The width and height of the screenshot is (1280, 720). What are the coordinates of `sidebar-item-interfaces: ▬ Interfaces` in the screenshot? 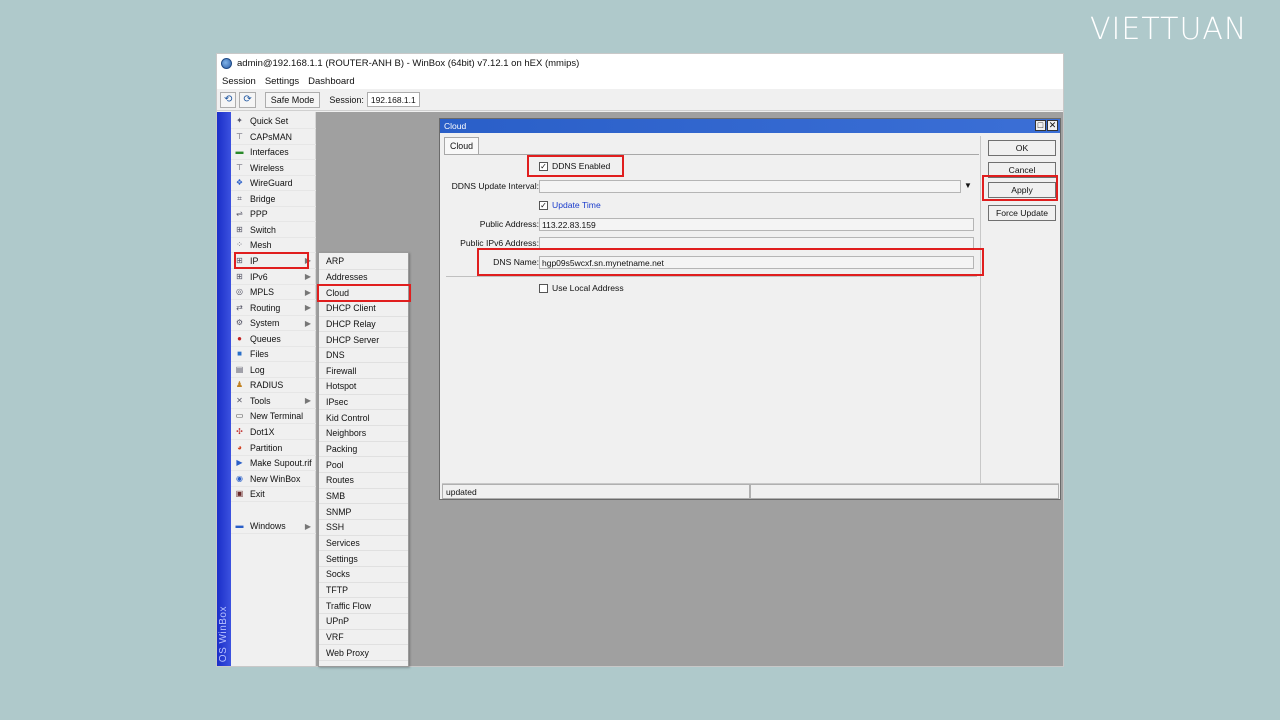 It's located at (273, 153).